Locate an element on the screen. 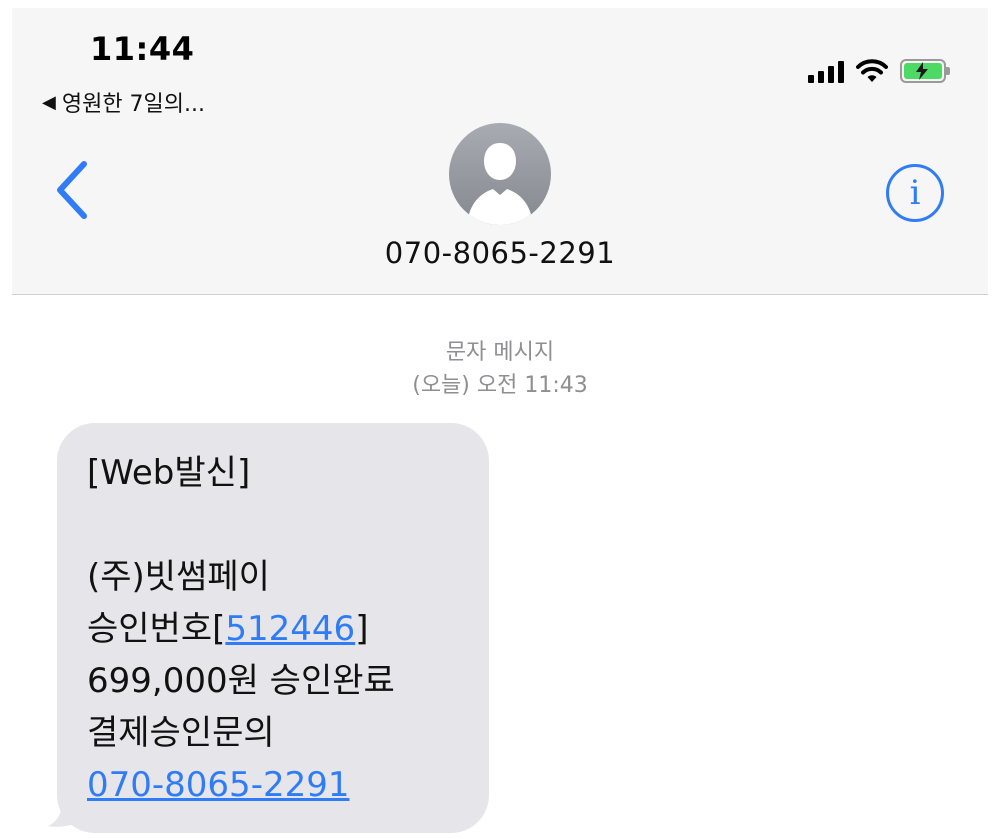 The width and height of the screenshot is (1000, 839). message-line: 승인번호[512446] is located at coordinates (228, 629).